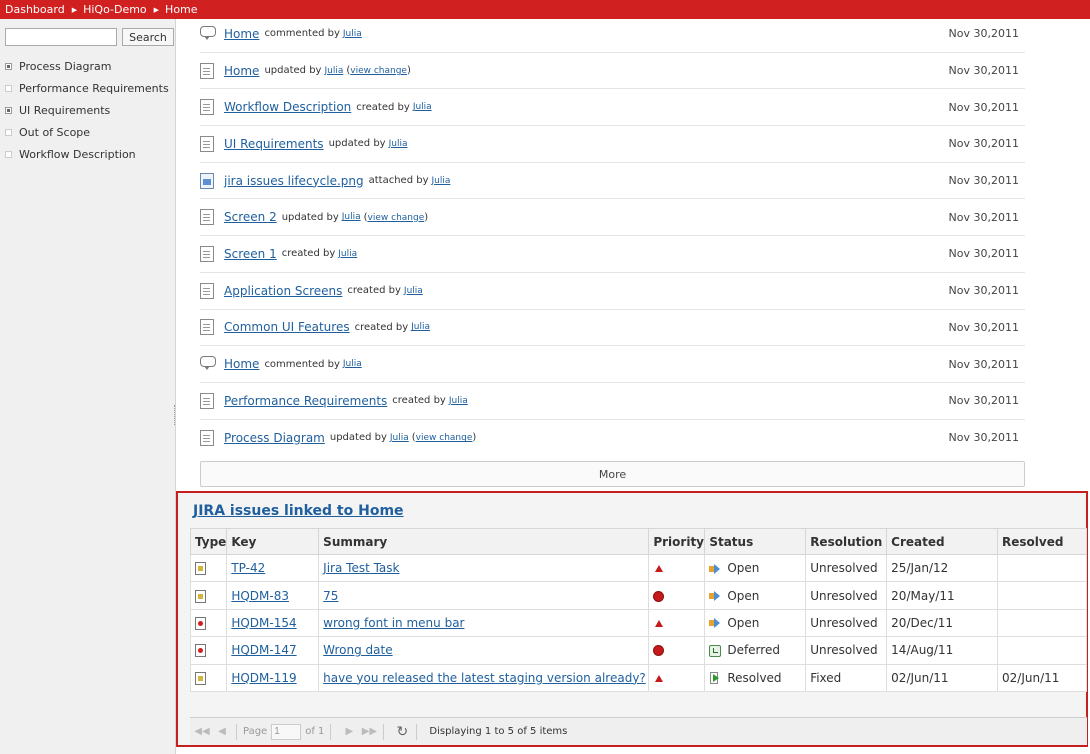 Image resolution: width=1090 pixels, height=754 pixels. I want to click on activity-title-link: Screen 1, so click(250, 254).